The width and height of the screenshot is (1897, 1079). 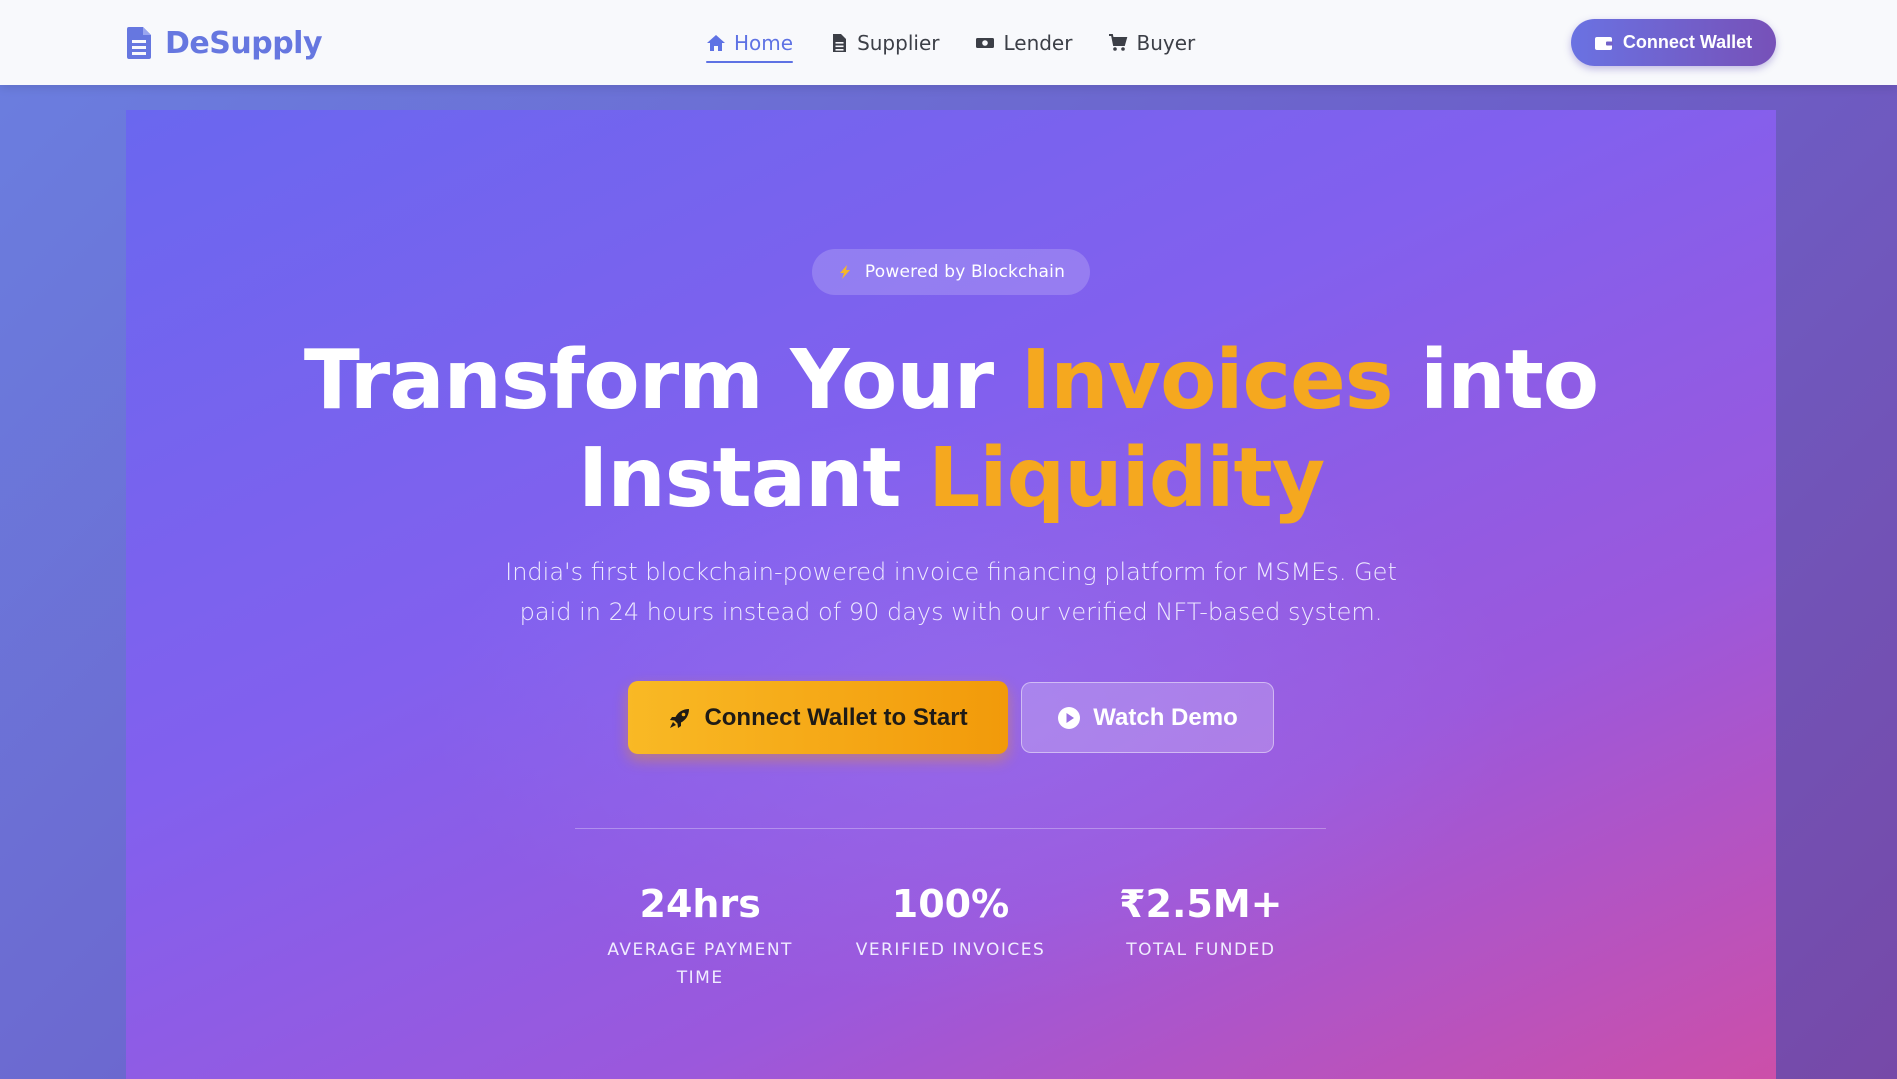 I want to click on cart-icon, so click(x=1118, y=42).